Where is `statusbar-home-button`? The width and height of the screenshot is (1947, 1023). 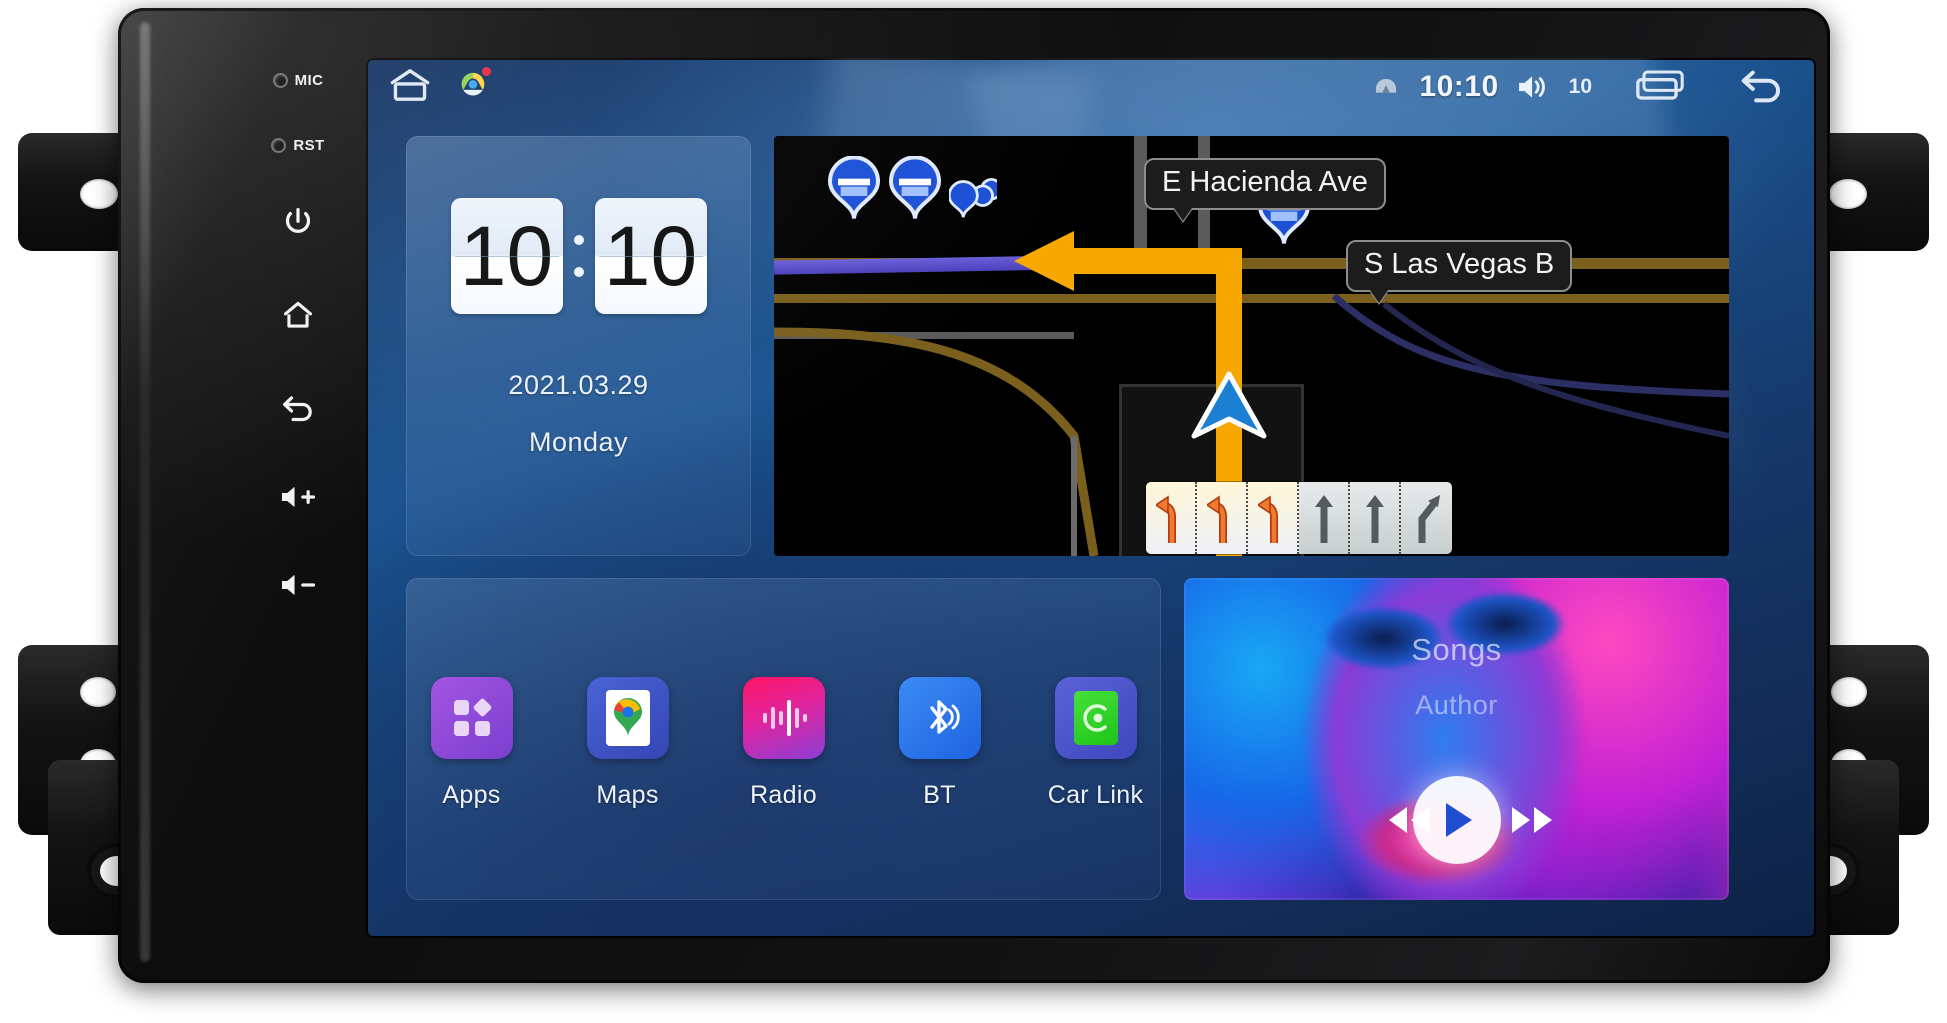
statusbar-home-button is located at coordinates (410, 87).